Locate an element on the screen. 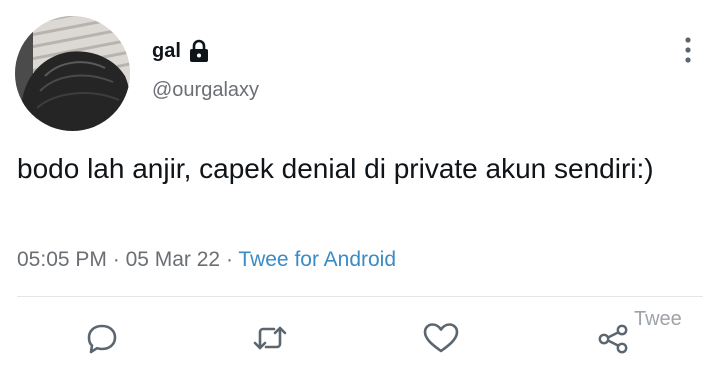 The width and height of the screenshot is (720, 388). tweet-source-link: Twee for Android is located at coordinates (317, 259).